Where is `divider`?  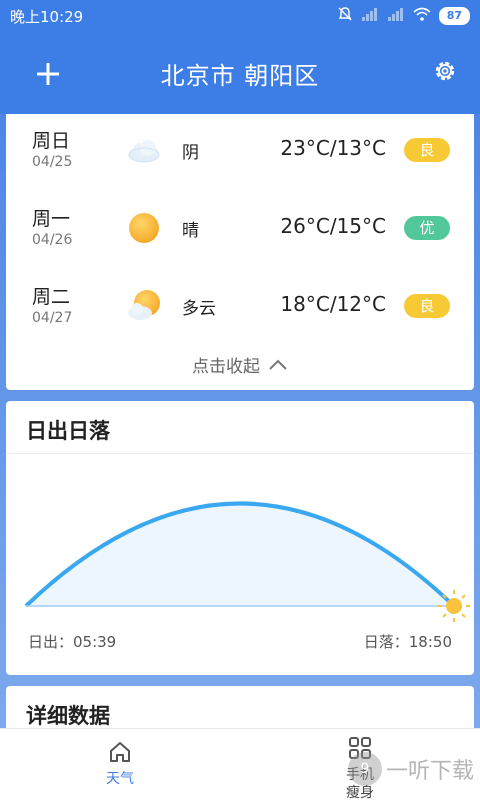
divider is located at coordinates (240, 453).